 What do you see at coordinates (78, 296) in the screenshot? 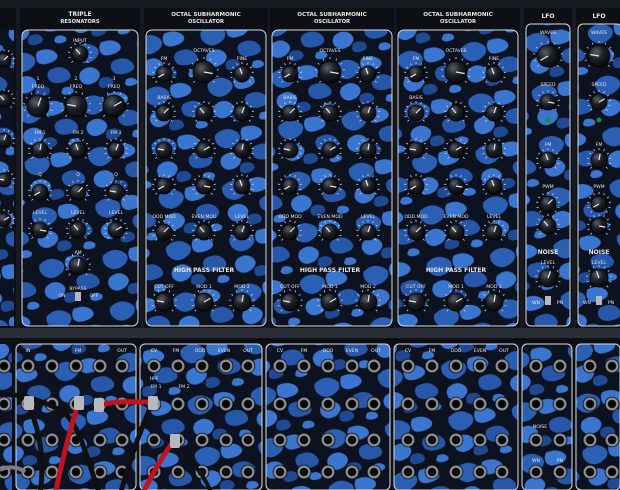
I see `bypass-toggle` at bounding box center [78, 296].